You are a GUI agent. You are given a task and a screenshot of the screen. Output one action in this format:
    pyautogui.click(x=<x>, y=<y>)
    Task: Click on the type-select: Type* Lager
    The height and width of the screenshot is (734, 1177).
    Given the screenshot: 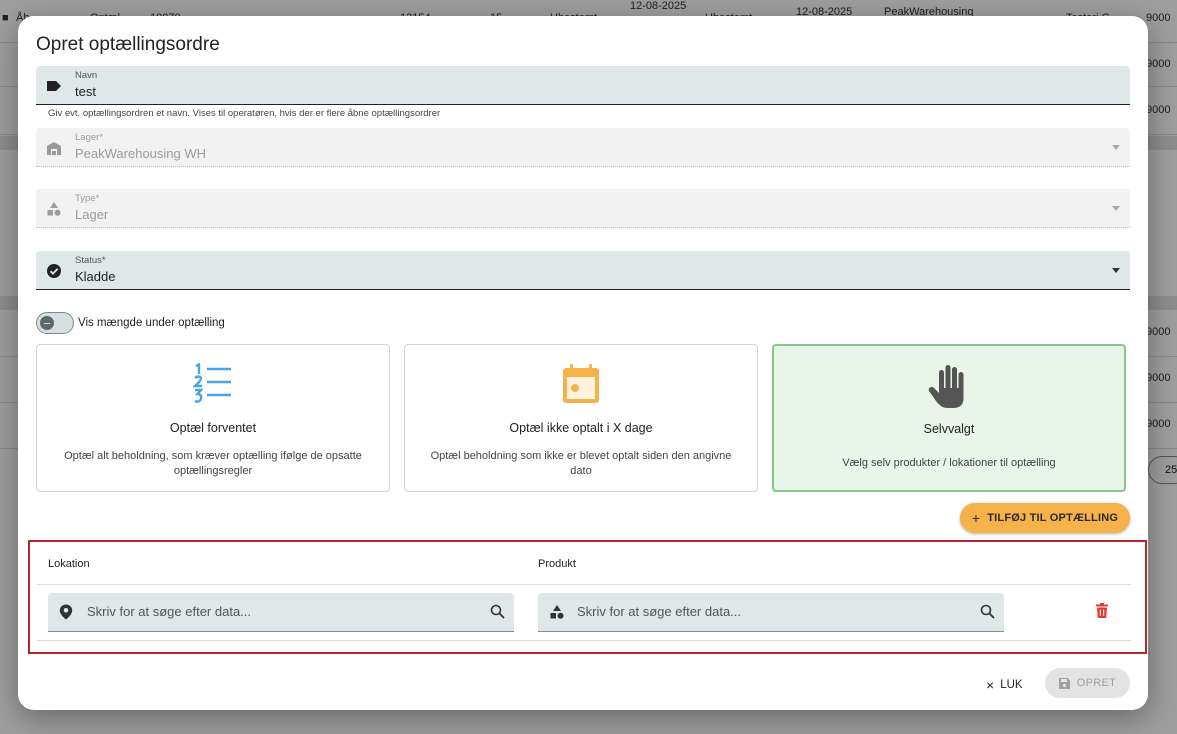 What is the action you would take?
    pyautogui.click(x=583, y=208)
    